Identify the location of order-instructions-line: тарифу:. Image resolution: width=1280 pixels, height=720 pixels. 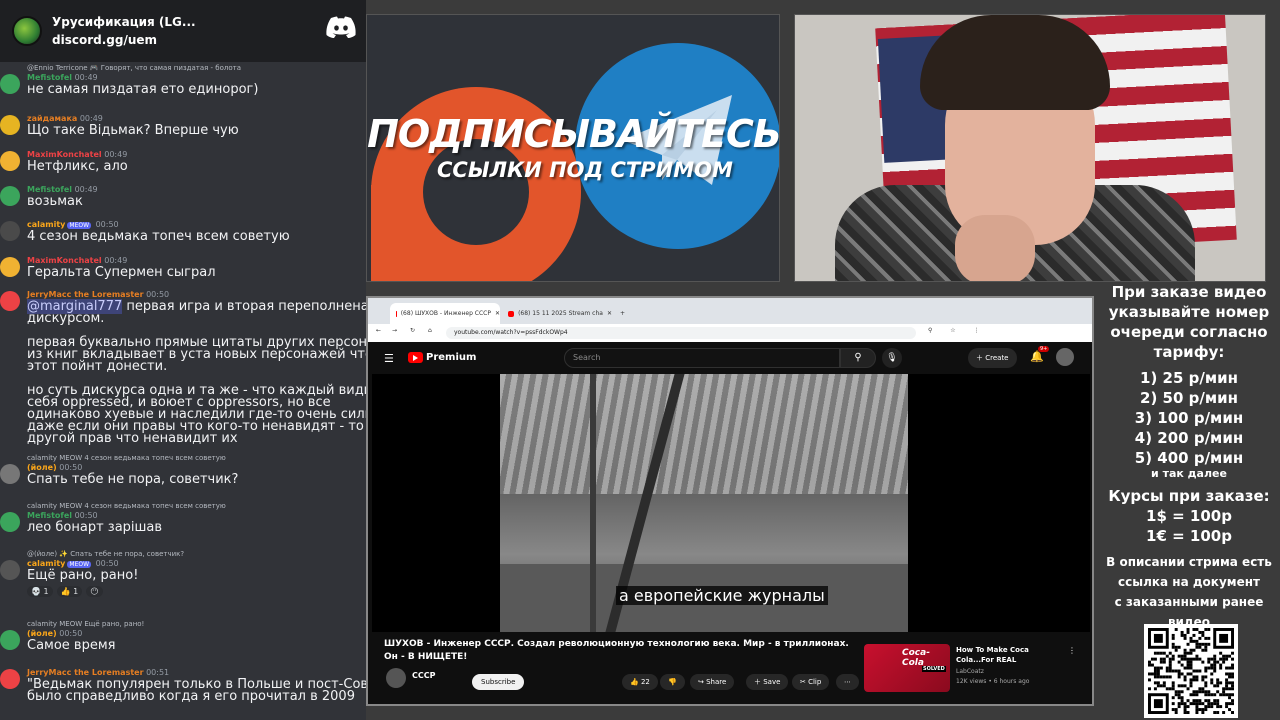
(1189, 352).